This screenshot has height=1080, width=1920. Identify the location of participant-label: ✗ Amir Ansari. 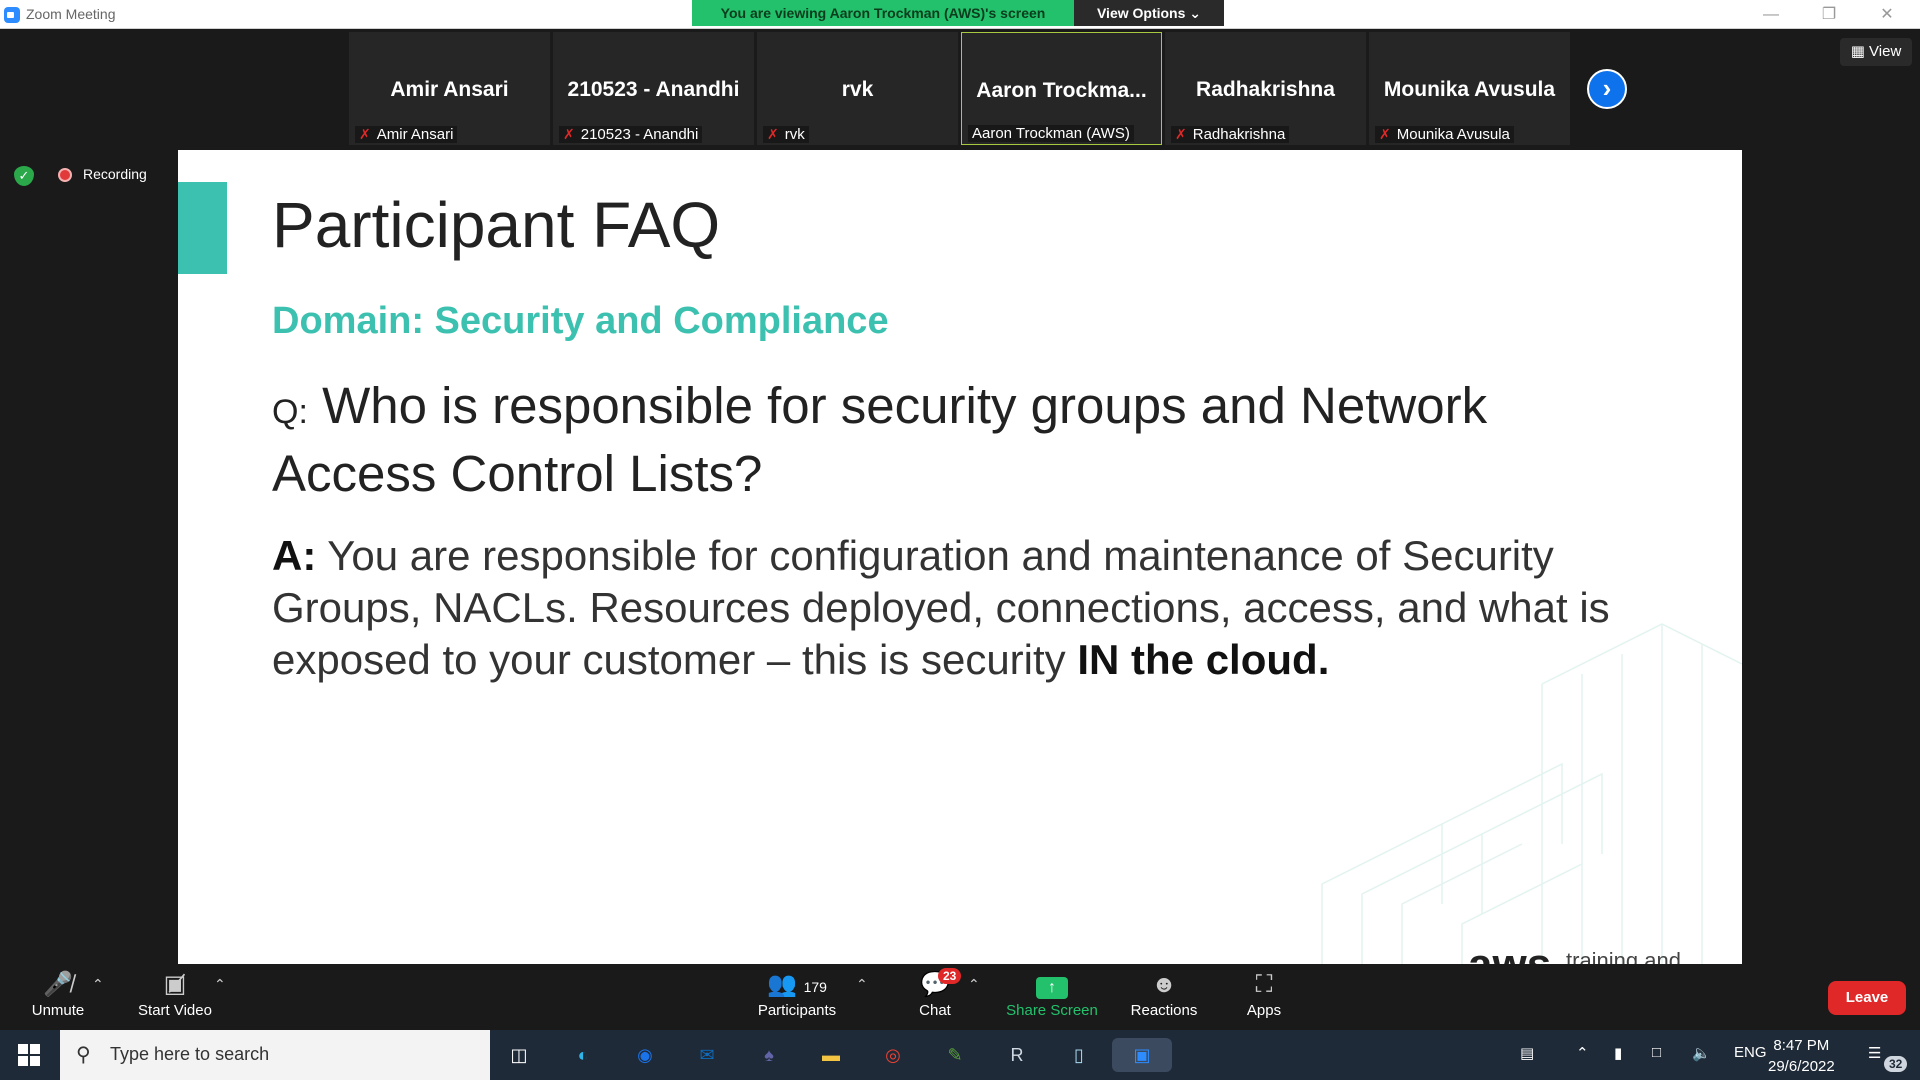
(406, 134).